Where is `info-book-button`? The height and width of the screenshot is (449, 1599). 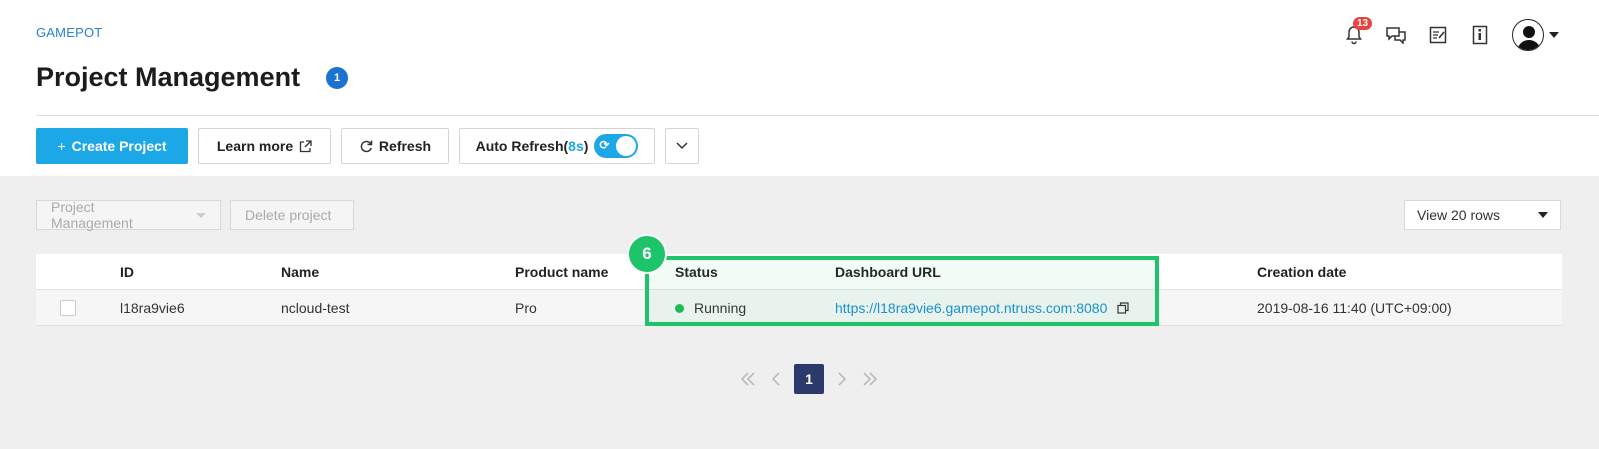 info-book-button is located at coordinates (1480, 35).